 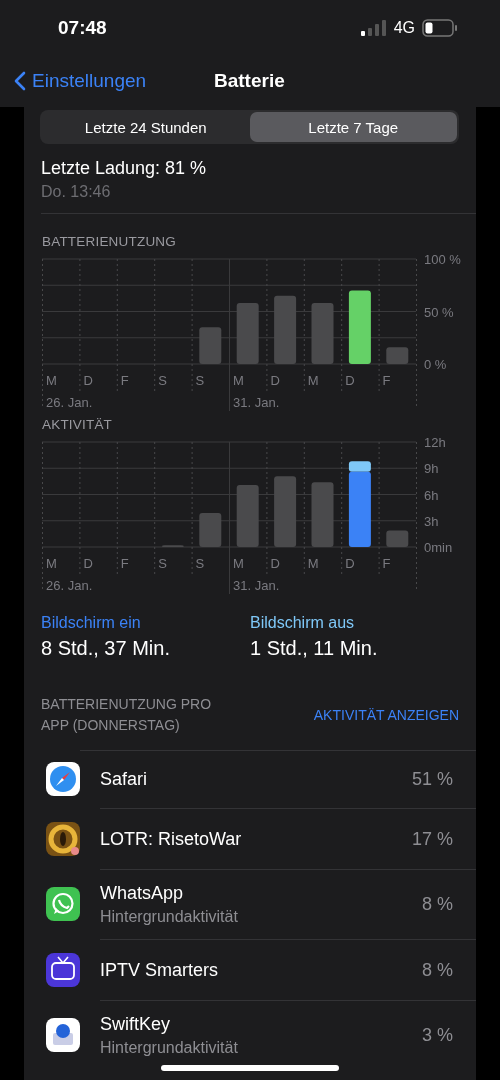 I want to click on app-percent: 51 %, so click(x=432, y=779).